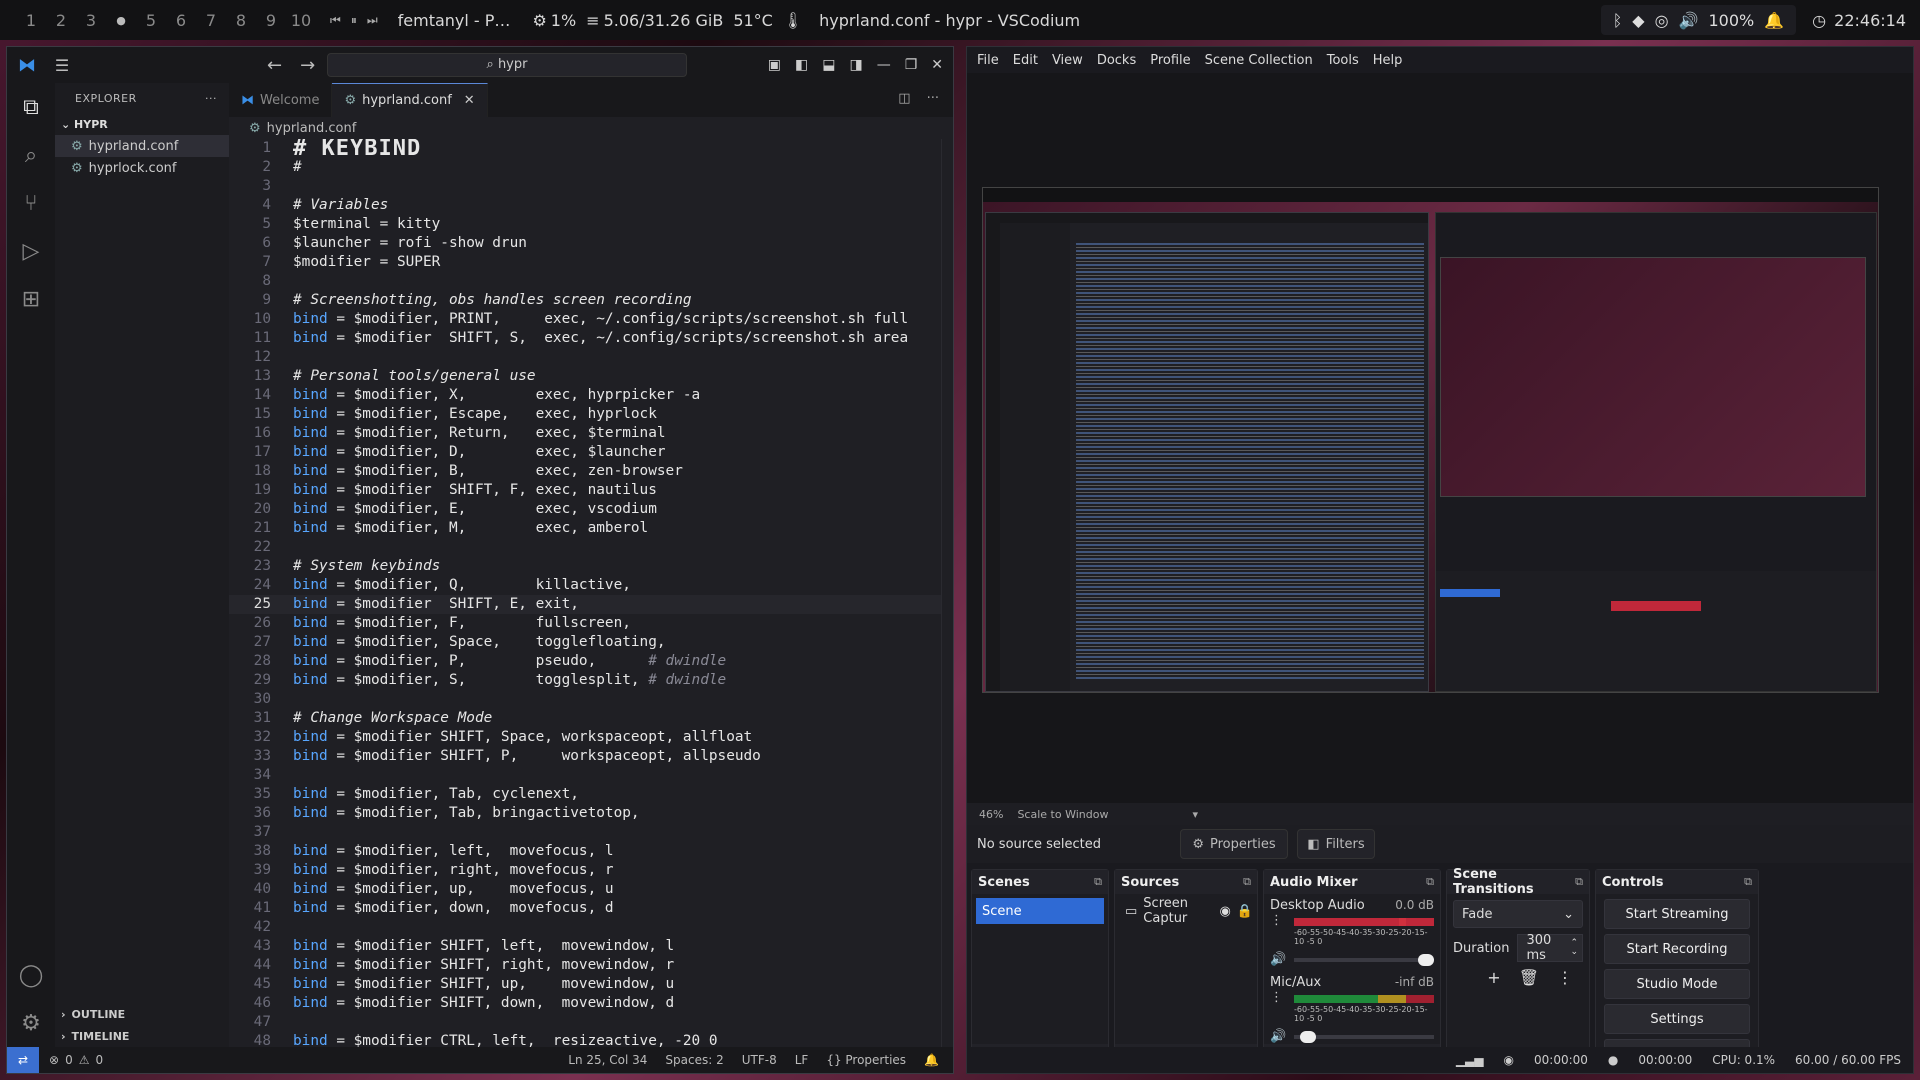 The width and height of the screenshot is (1920, 1080). What do you see at coordinates (76, 1060) in the screenshot?
I see `problems-indicator: ⊗ 0 ⚠ 0` at bounding box center [76, 1060].